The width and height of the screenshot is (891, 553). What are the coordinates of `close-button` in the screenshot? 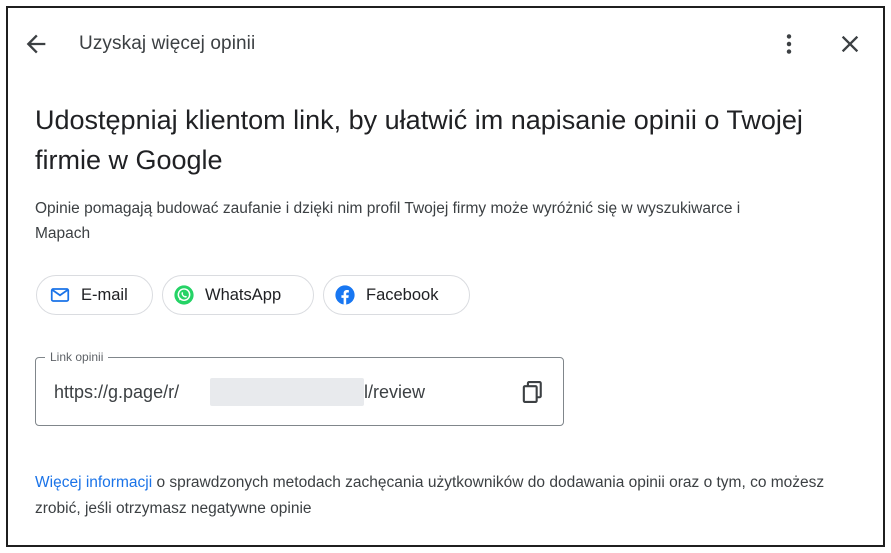 It's located at (850, 44).